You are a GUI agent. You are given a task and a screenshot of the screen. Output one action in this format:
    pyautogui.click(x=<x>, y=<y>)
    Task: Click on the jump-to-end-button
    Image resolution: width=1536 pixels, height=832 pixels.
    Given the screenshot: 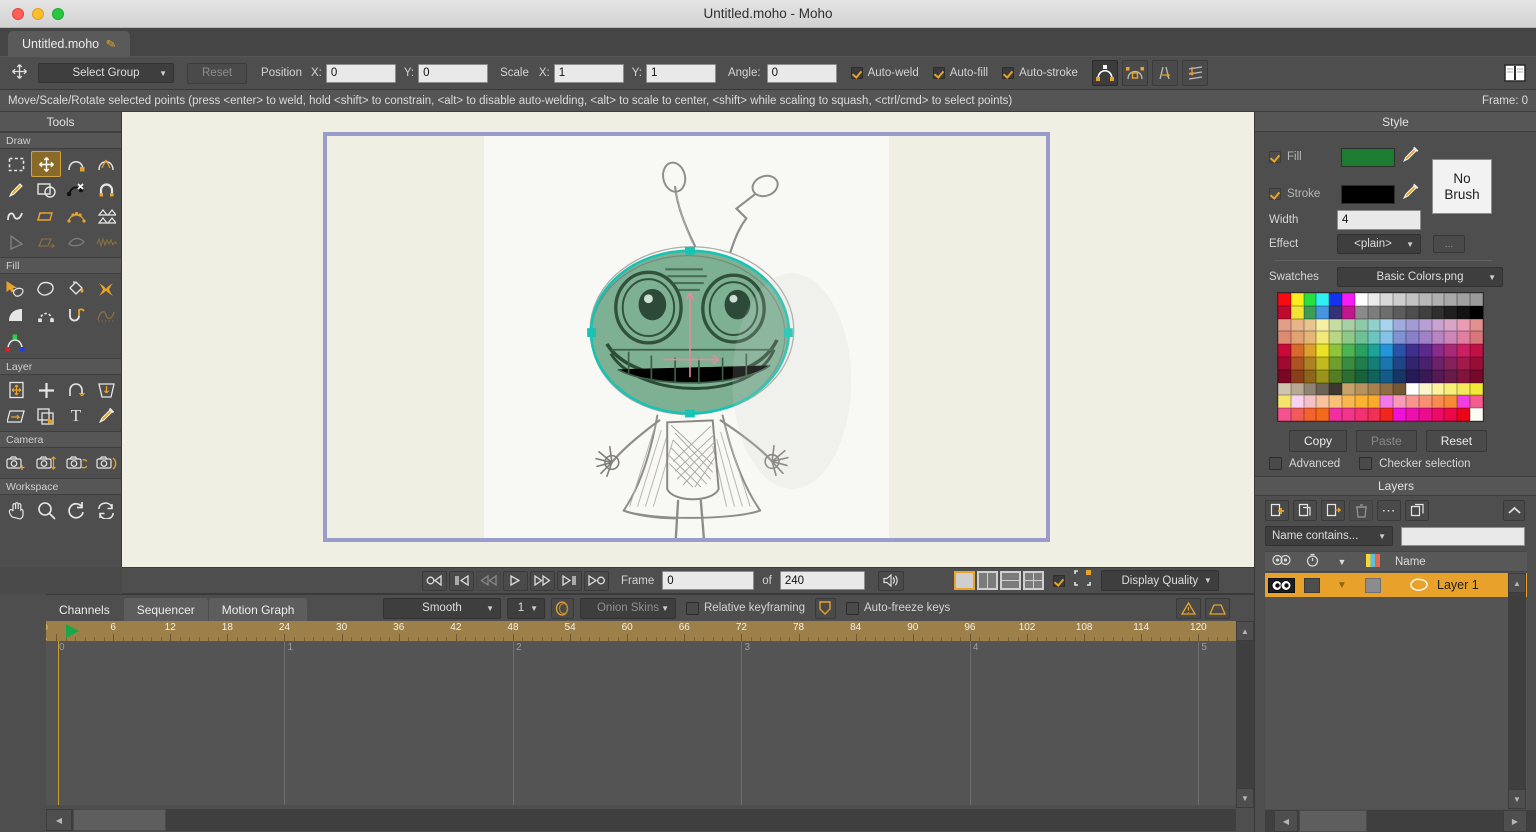 What is the action you would take?
    pyautogui.click(x=596, y=580)
    